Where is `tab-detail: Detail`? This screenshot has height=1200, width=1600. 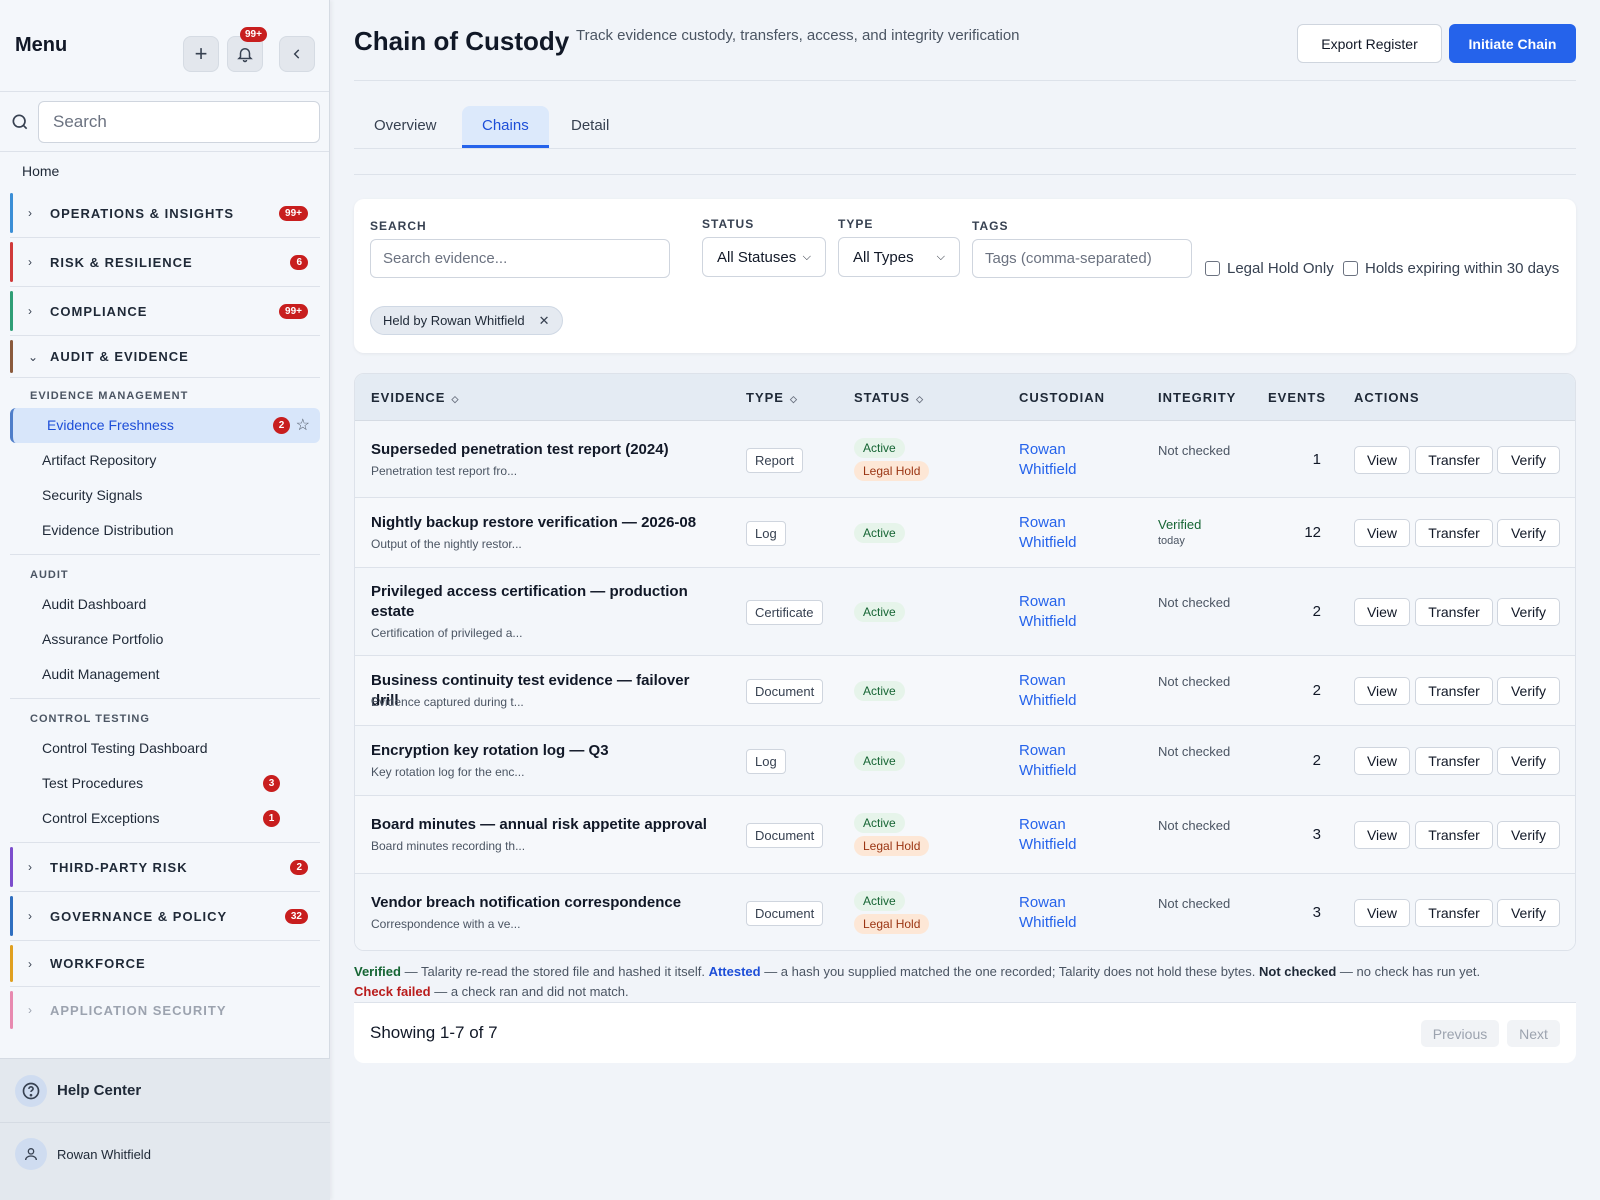 tab-detail: Detail is located at coordinates (590, 127).